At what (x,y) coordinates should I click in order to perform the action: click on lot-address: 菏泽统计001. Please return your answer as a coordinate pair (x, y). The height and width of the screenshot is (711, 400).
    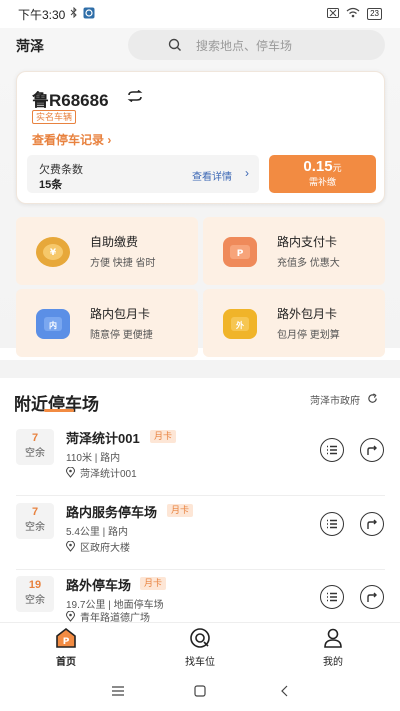
    Looking at the image, I should click on (101, 472).